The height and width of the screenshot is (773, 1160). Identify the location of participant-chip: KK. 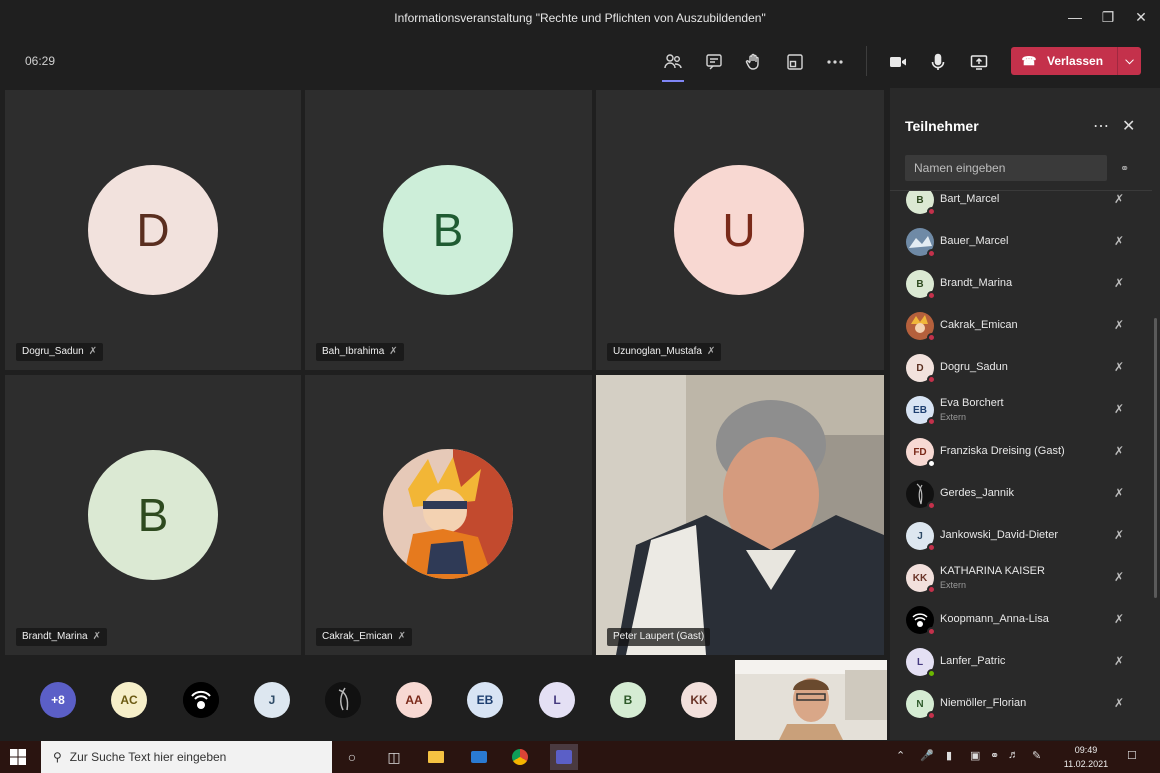
(699, 700).